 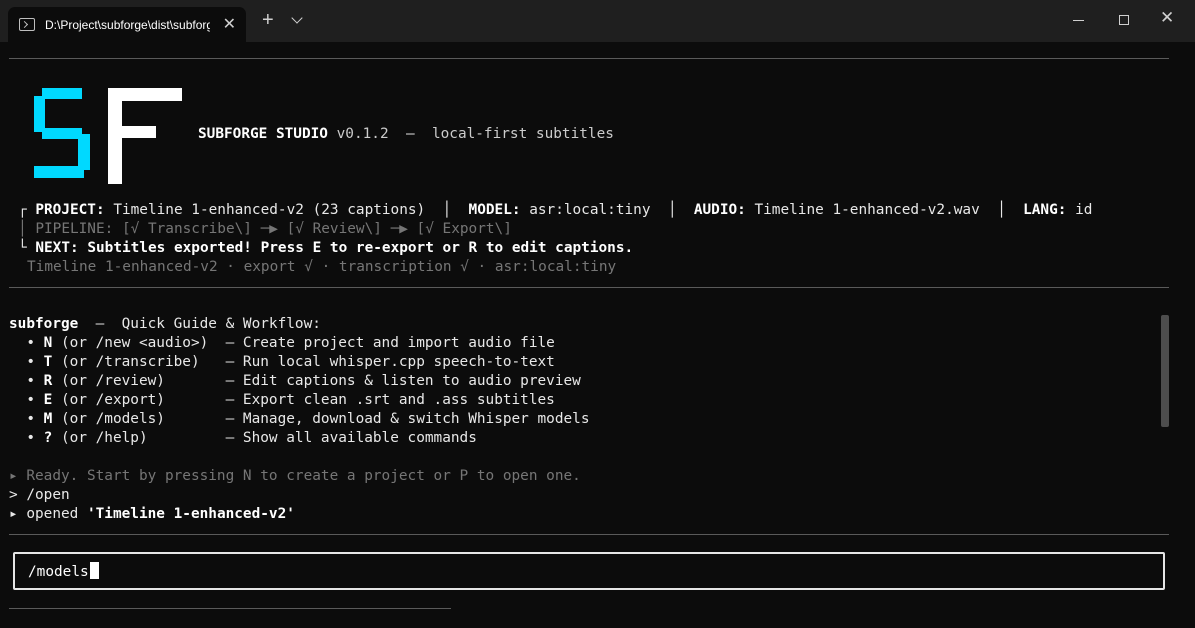 What do you see at coordinates (229, 24) in the screenshot?
I see `tab-close-button: ✕` at bounding box center [229, 24].